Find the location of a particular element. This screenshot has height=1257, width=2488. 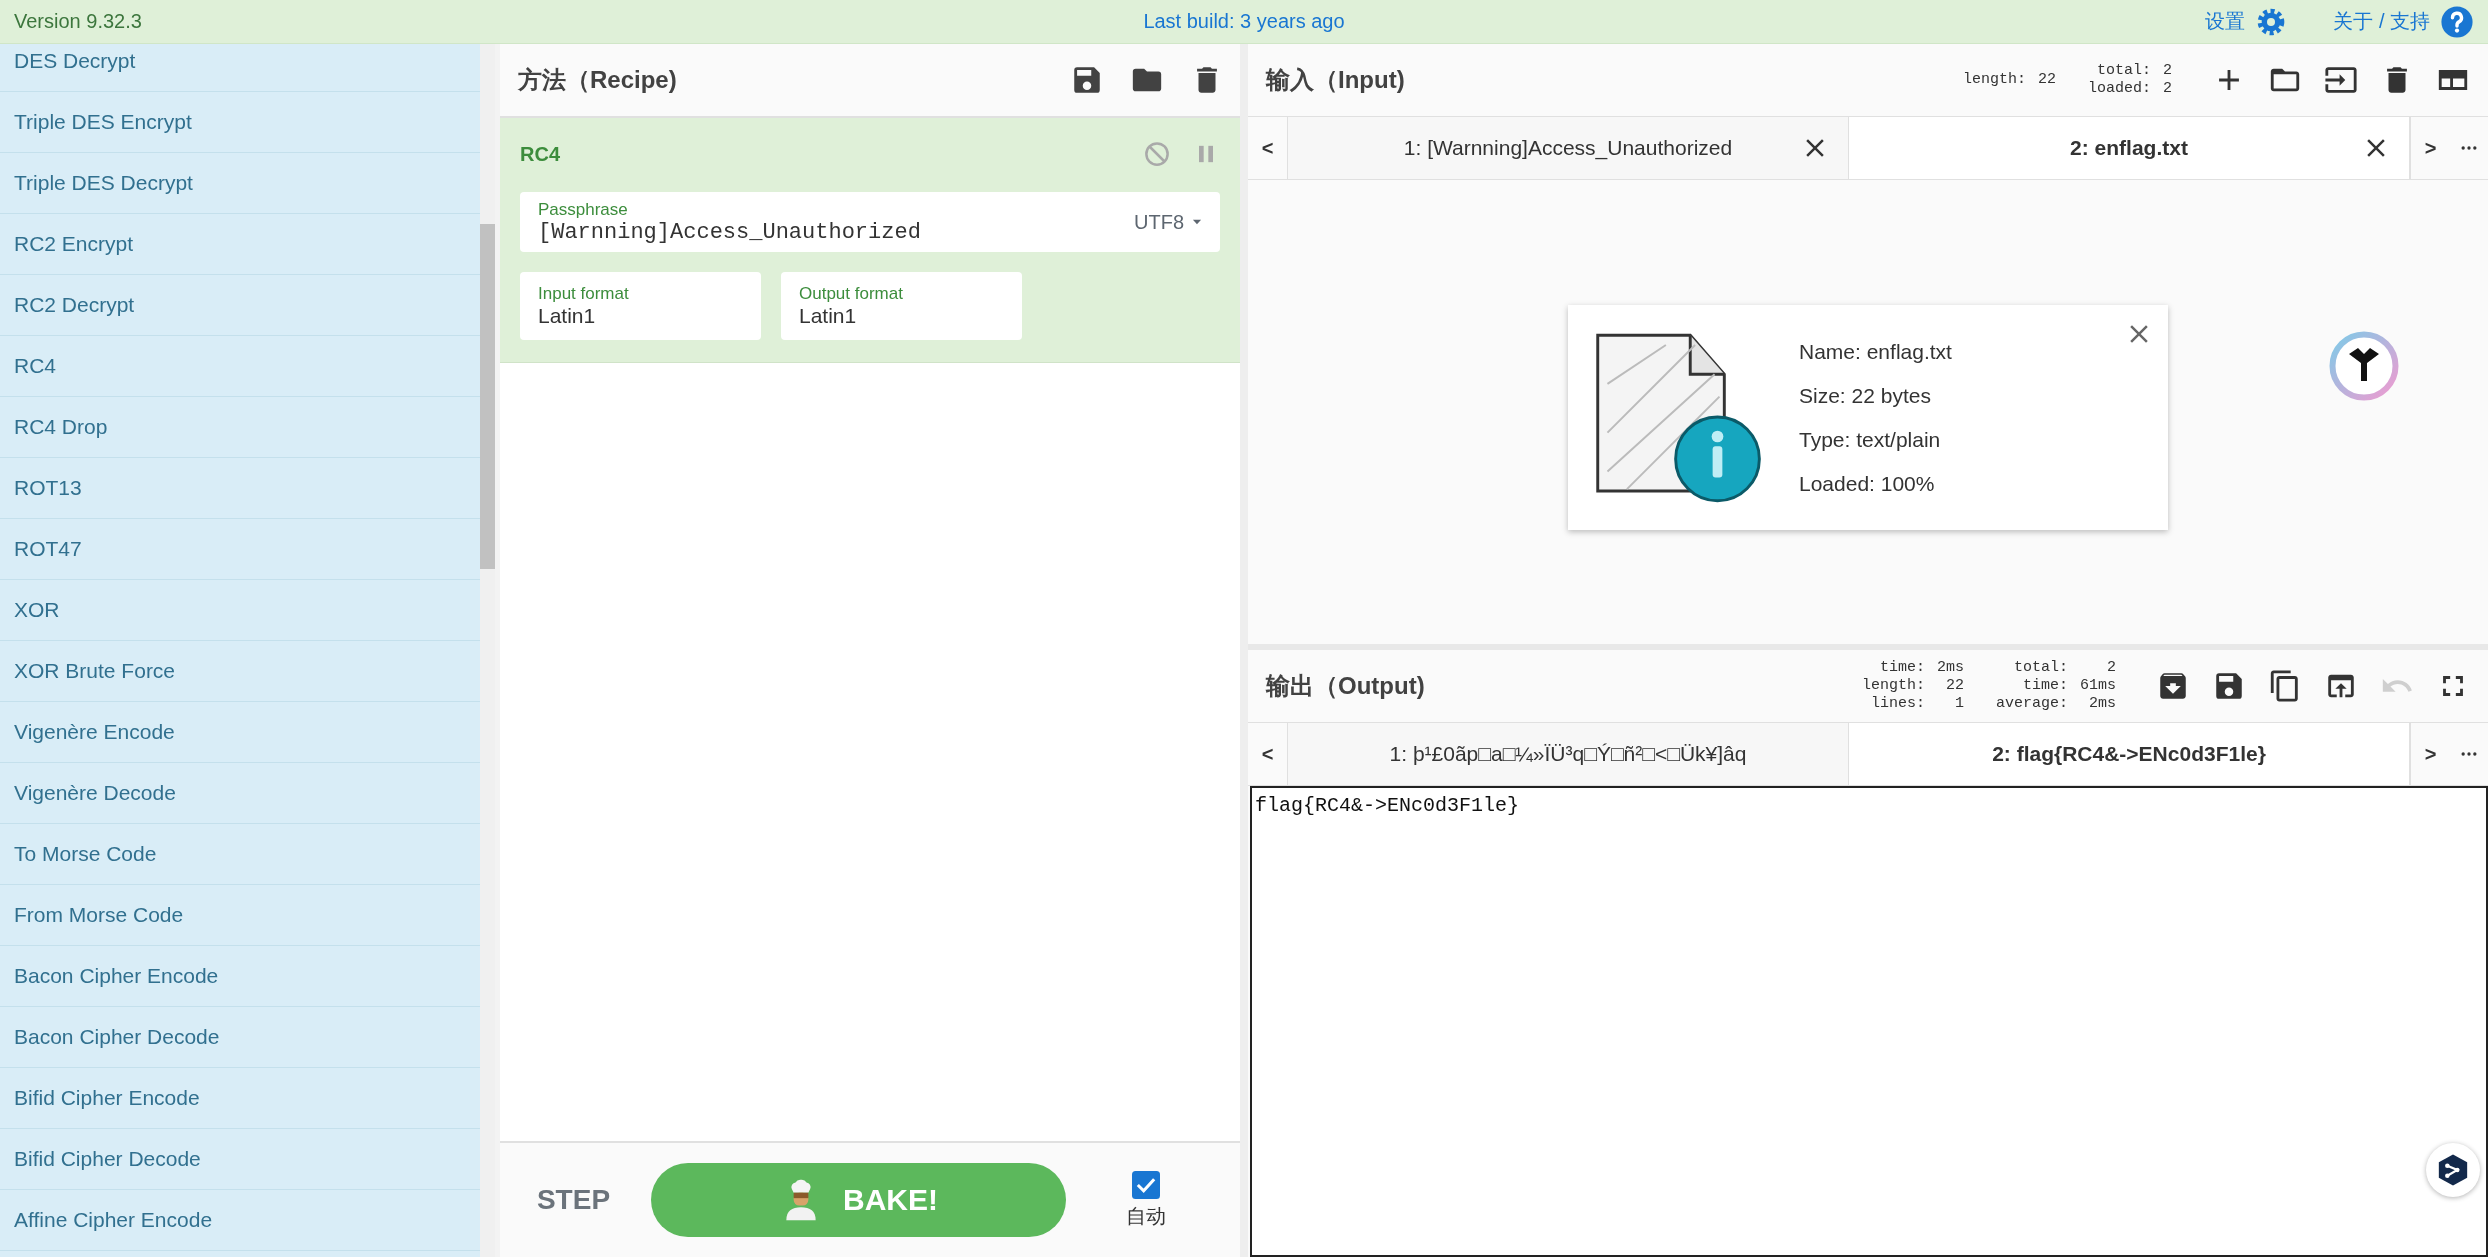

scrollbar is located at coordinates (487, 650).